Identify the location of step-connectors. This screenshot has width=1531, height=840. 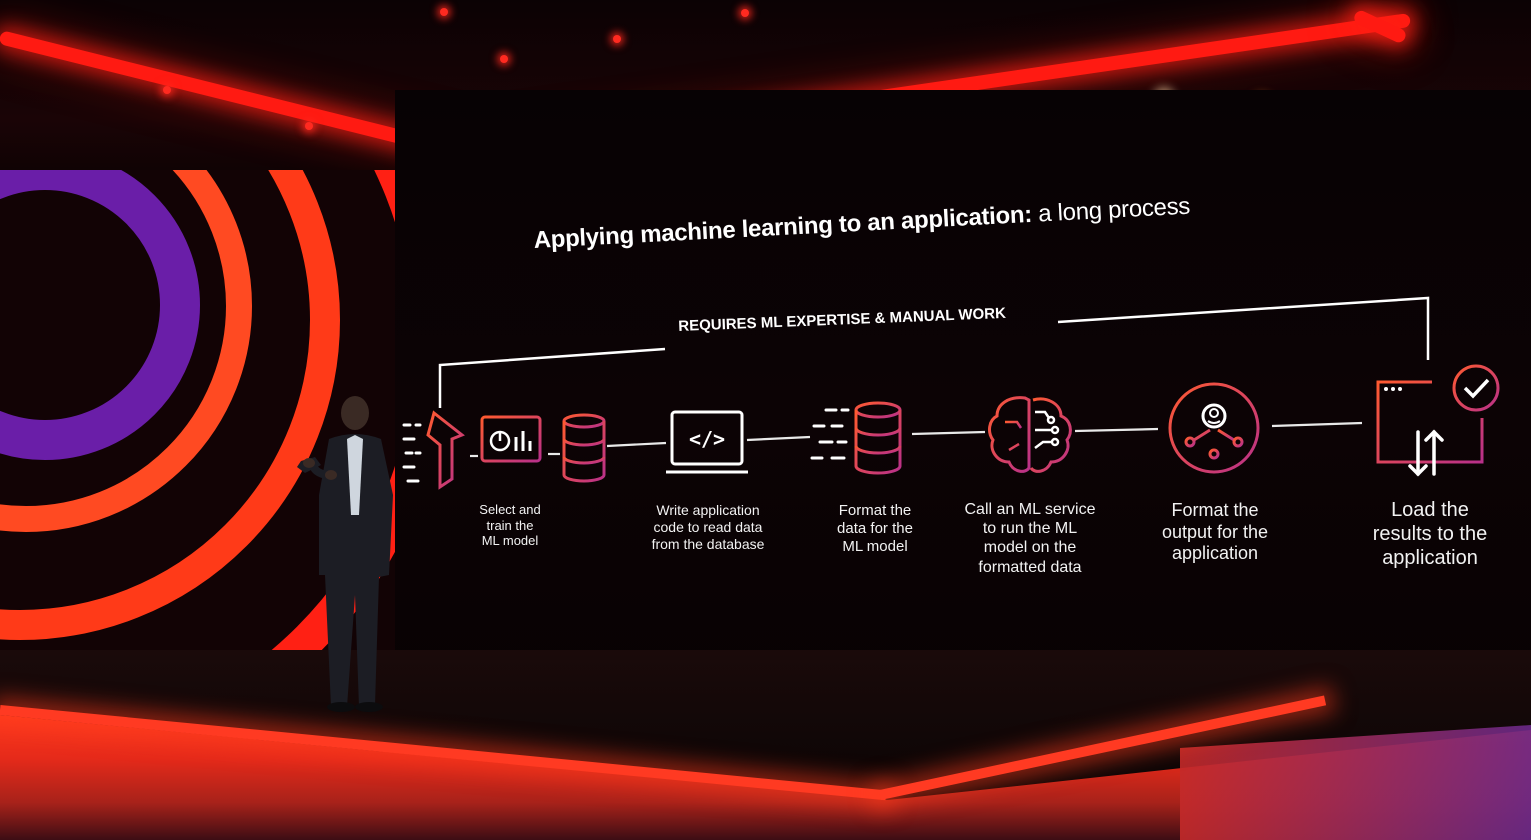
(916, 439).